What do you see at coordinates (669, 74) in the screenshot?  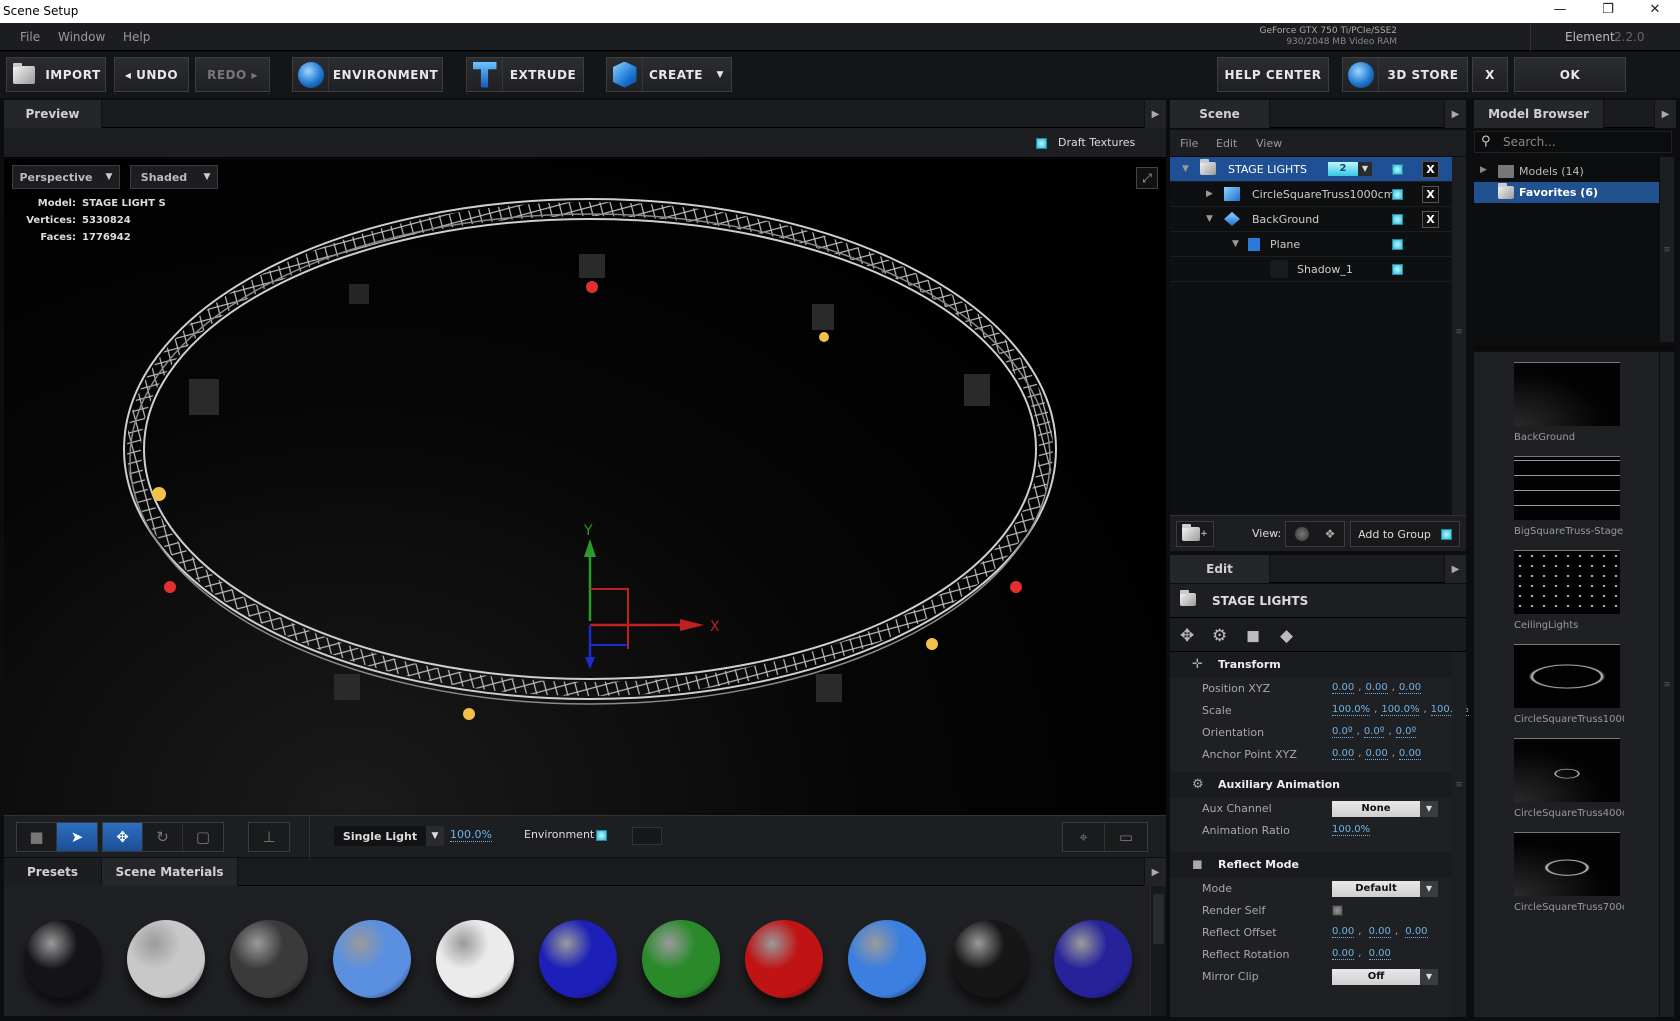 I see `create-button: CREATE ▼` at bounding box center [669, 74].